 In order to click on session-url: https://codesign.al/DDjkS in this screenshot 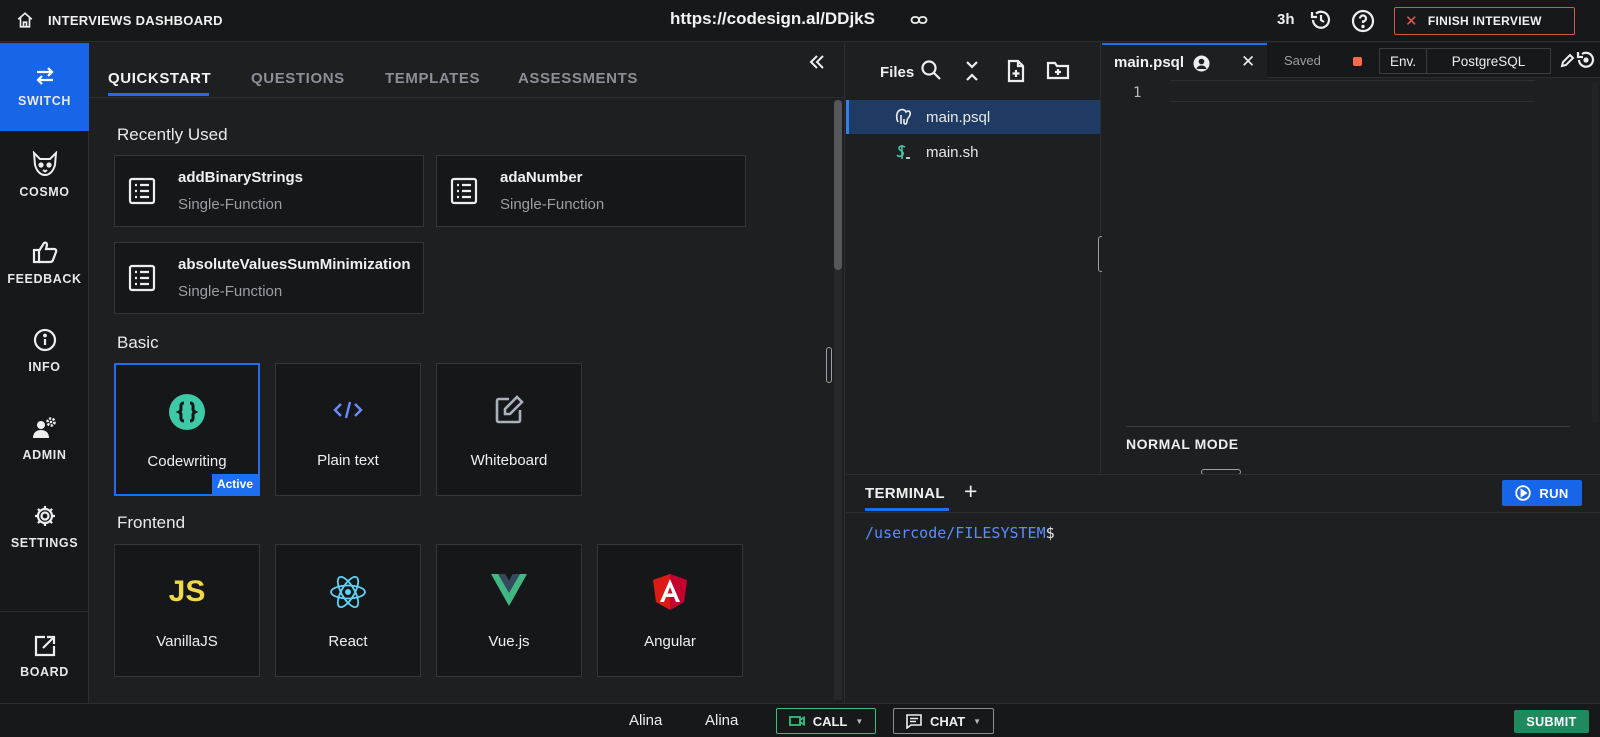, I will do `click(772, 18)`.